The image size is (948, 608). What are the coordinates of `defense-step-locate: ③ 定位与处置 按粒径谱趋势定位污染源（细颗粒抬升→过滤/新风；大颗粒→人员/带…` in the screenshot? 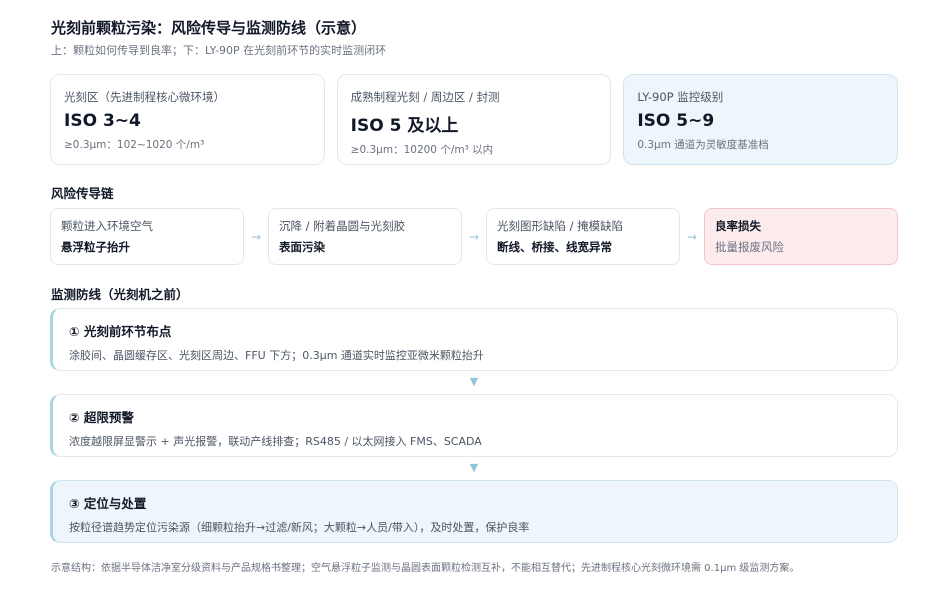 It's located at (474, 511).